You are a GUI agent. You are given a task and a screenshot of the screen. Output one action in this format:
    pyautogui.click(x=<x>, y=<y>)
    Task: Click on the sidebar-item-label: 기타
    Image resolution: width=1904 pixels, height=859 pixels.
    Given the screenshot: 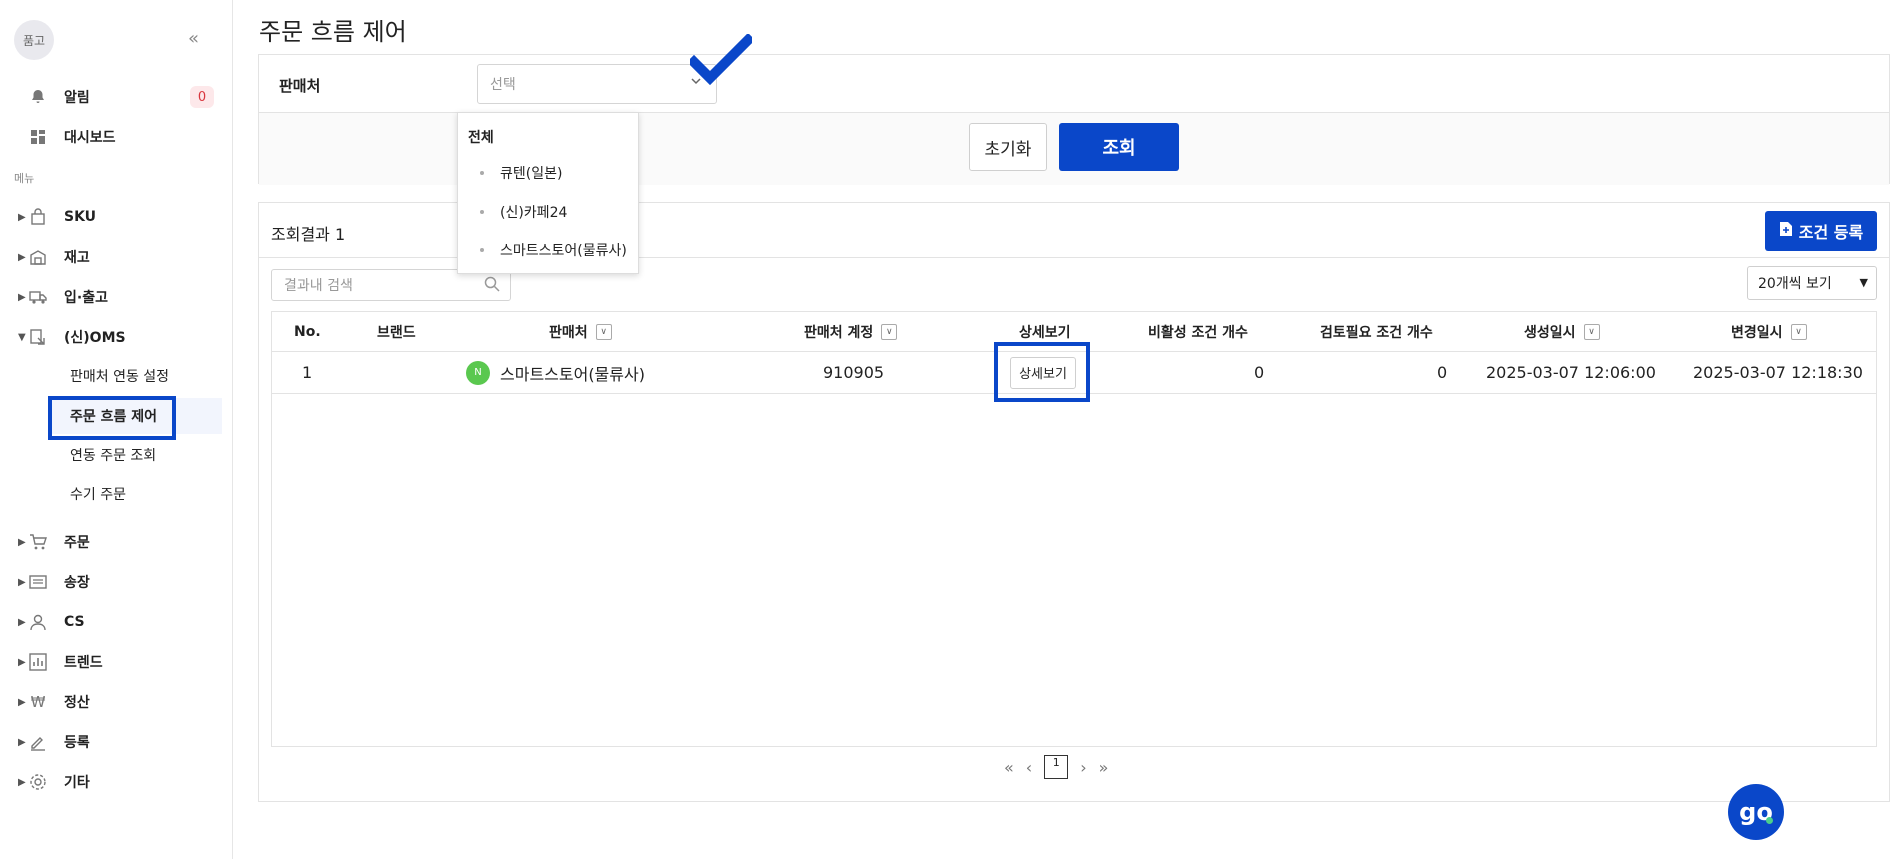 What is the action you would take?
    pyautogui.click(x=77, y=783)
    